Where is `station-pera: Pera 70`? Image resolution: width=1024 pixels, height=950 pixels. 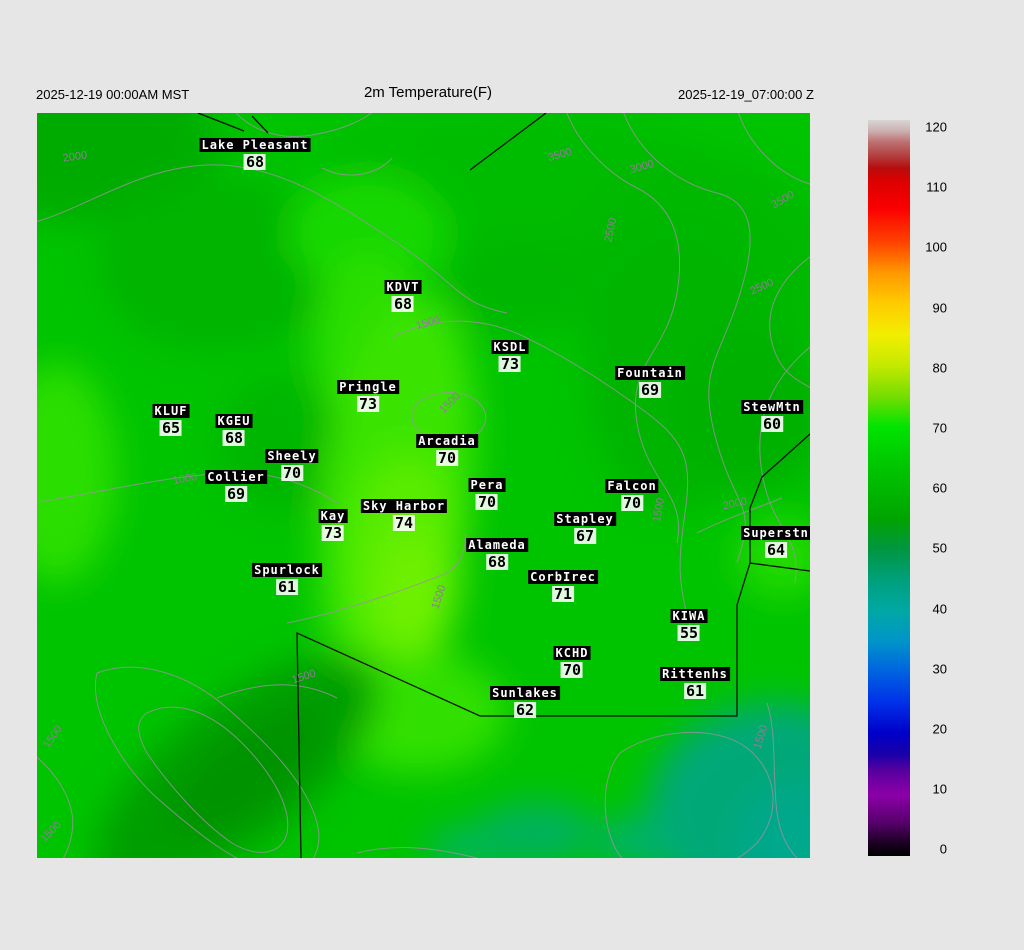
station-pera: Pera 70 is located at coordinates (487, 494).